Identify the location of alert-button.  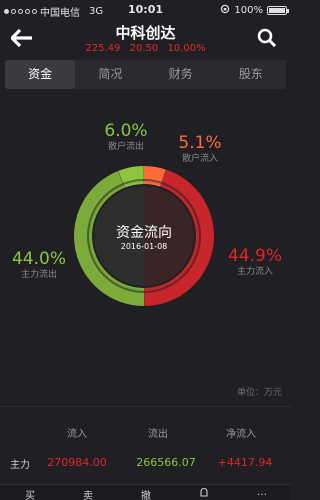
(204, 493).